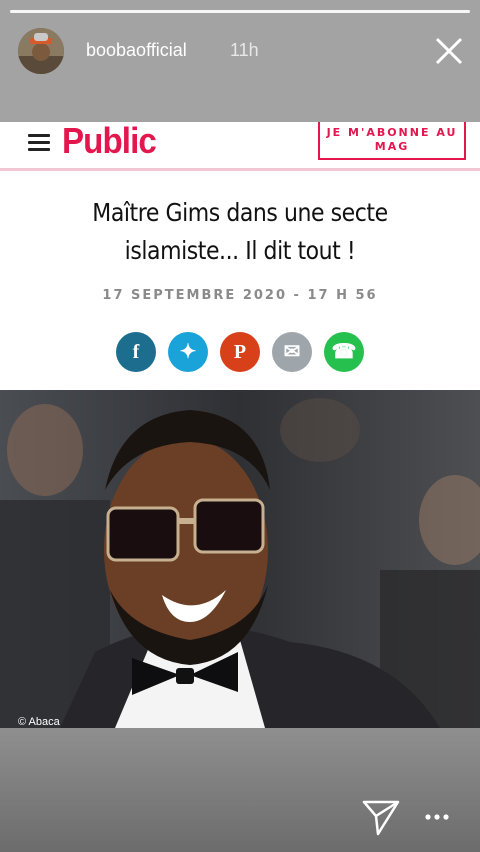  I want to click on share-twitter-button: ✦, so click(188, 352).